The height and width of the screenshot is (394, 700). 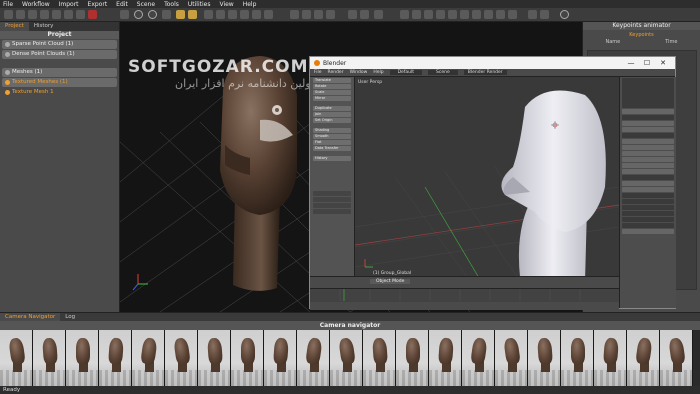 I want to click on measure-icon, so click(x=440, y=14).